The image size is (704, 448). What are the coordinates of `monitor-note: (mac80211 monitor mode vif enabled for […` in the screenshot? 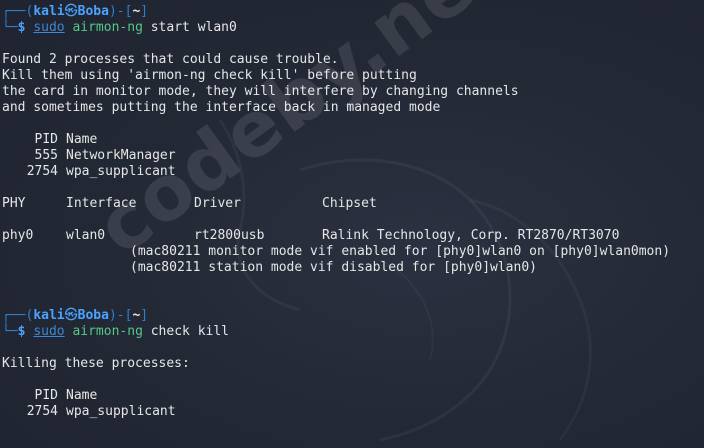 It's located at (400, 251).